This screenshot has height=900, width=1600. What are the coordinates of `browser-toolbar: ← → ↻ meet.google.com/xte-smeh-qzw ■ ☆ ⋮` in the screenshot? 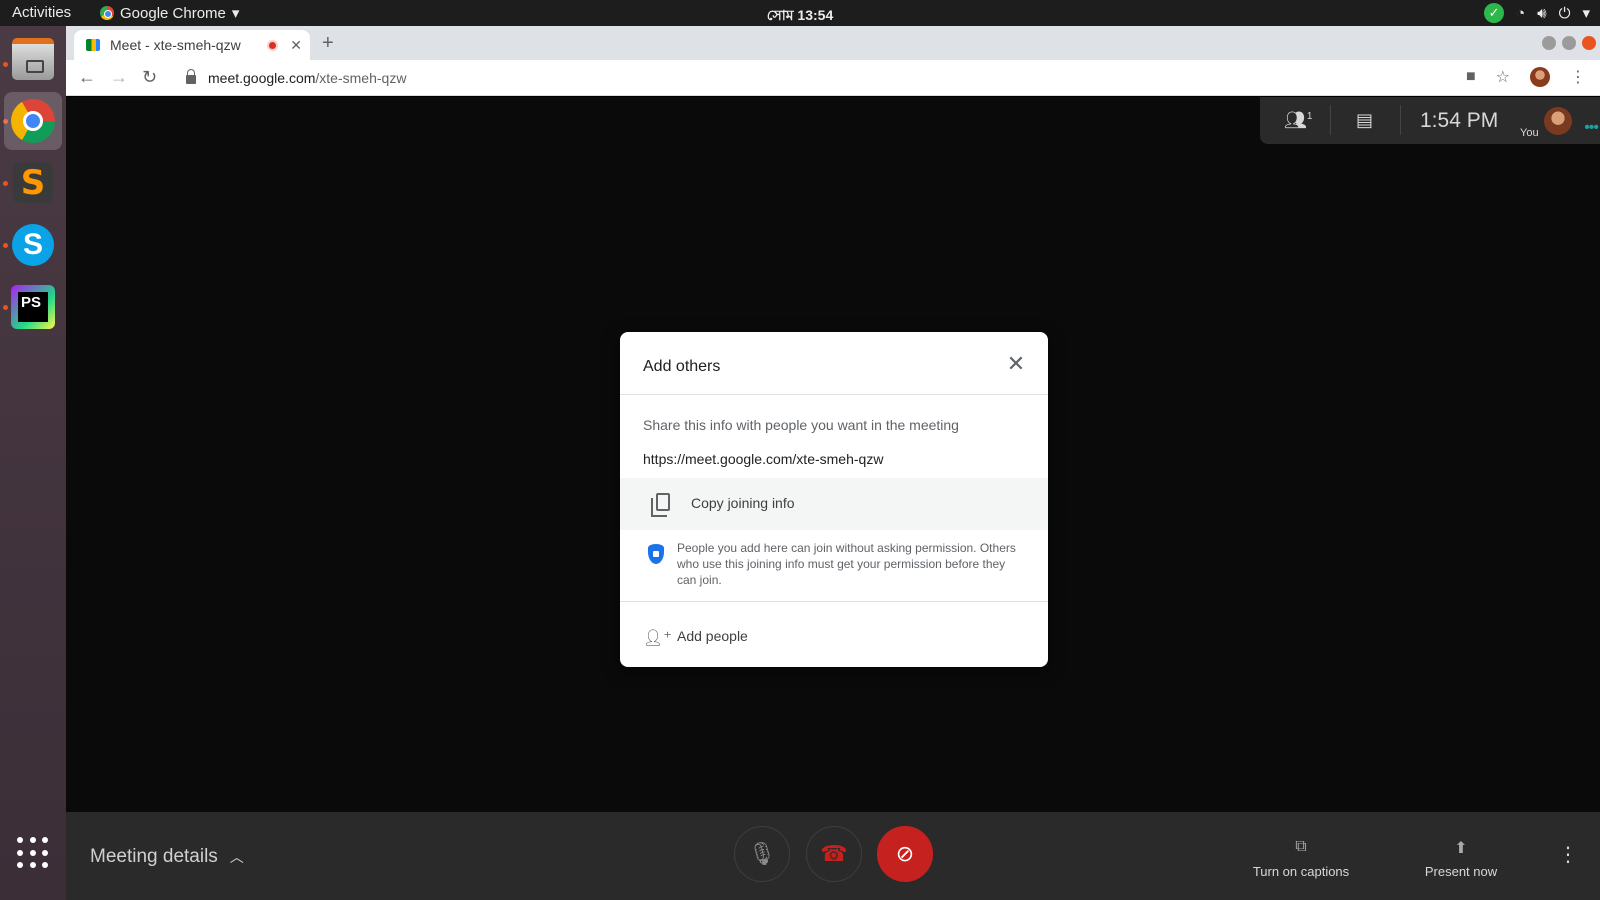 It's located at (833, 78).